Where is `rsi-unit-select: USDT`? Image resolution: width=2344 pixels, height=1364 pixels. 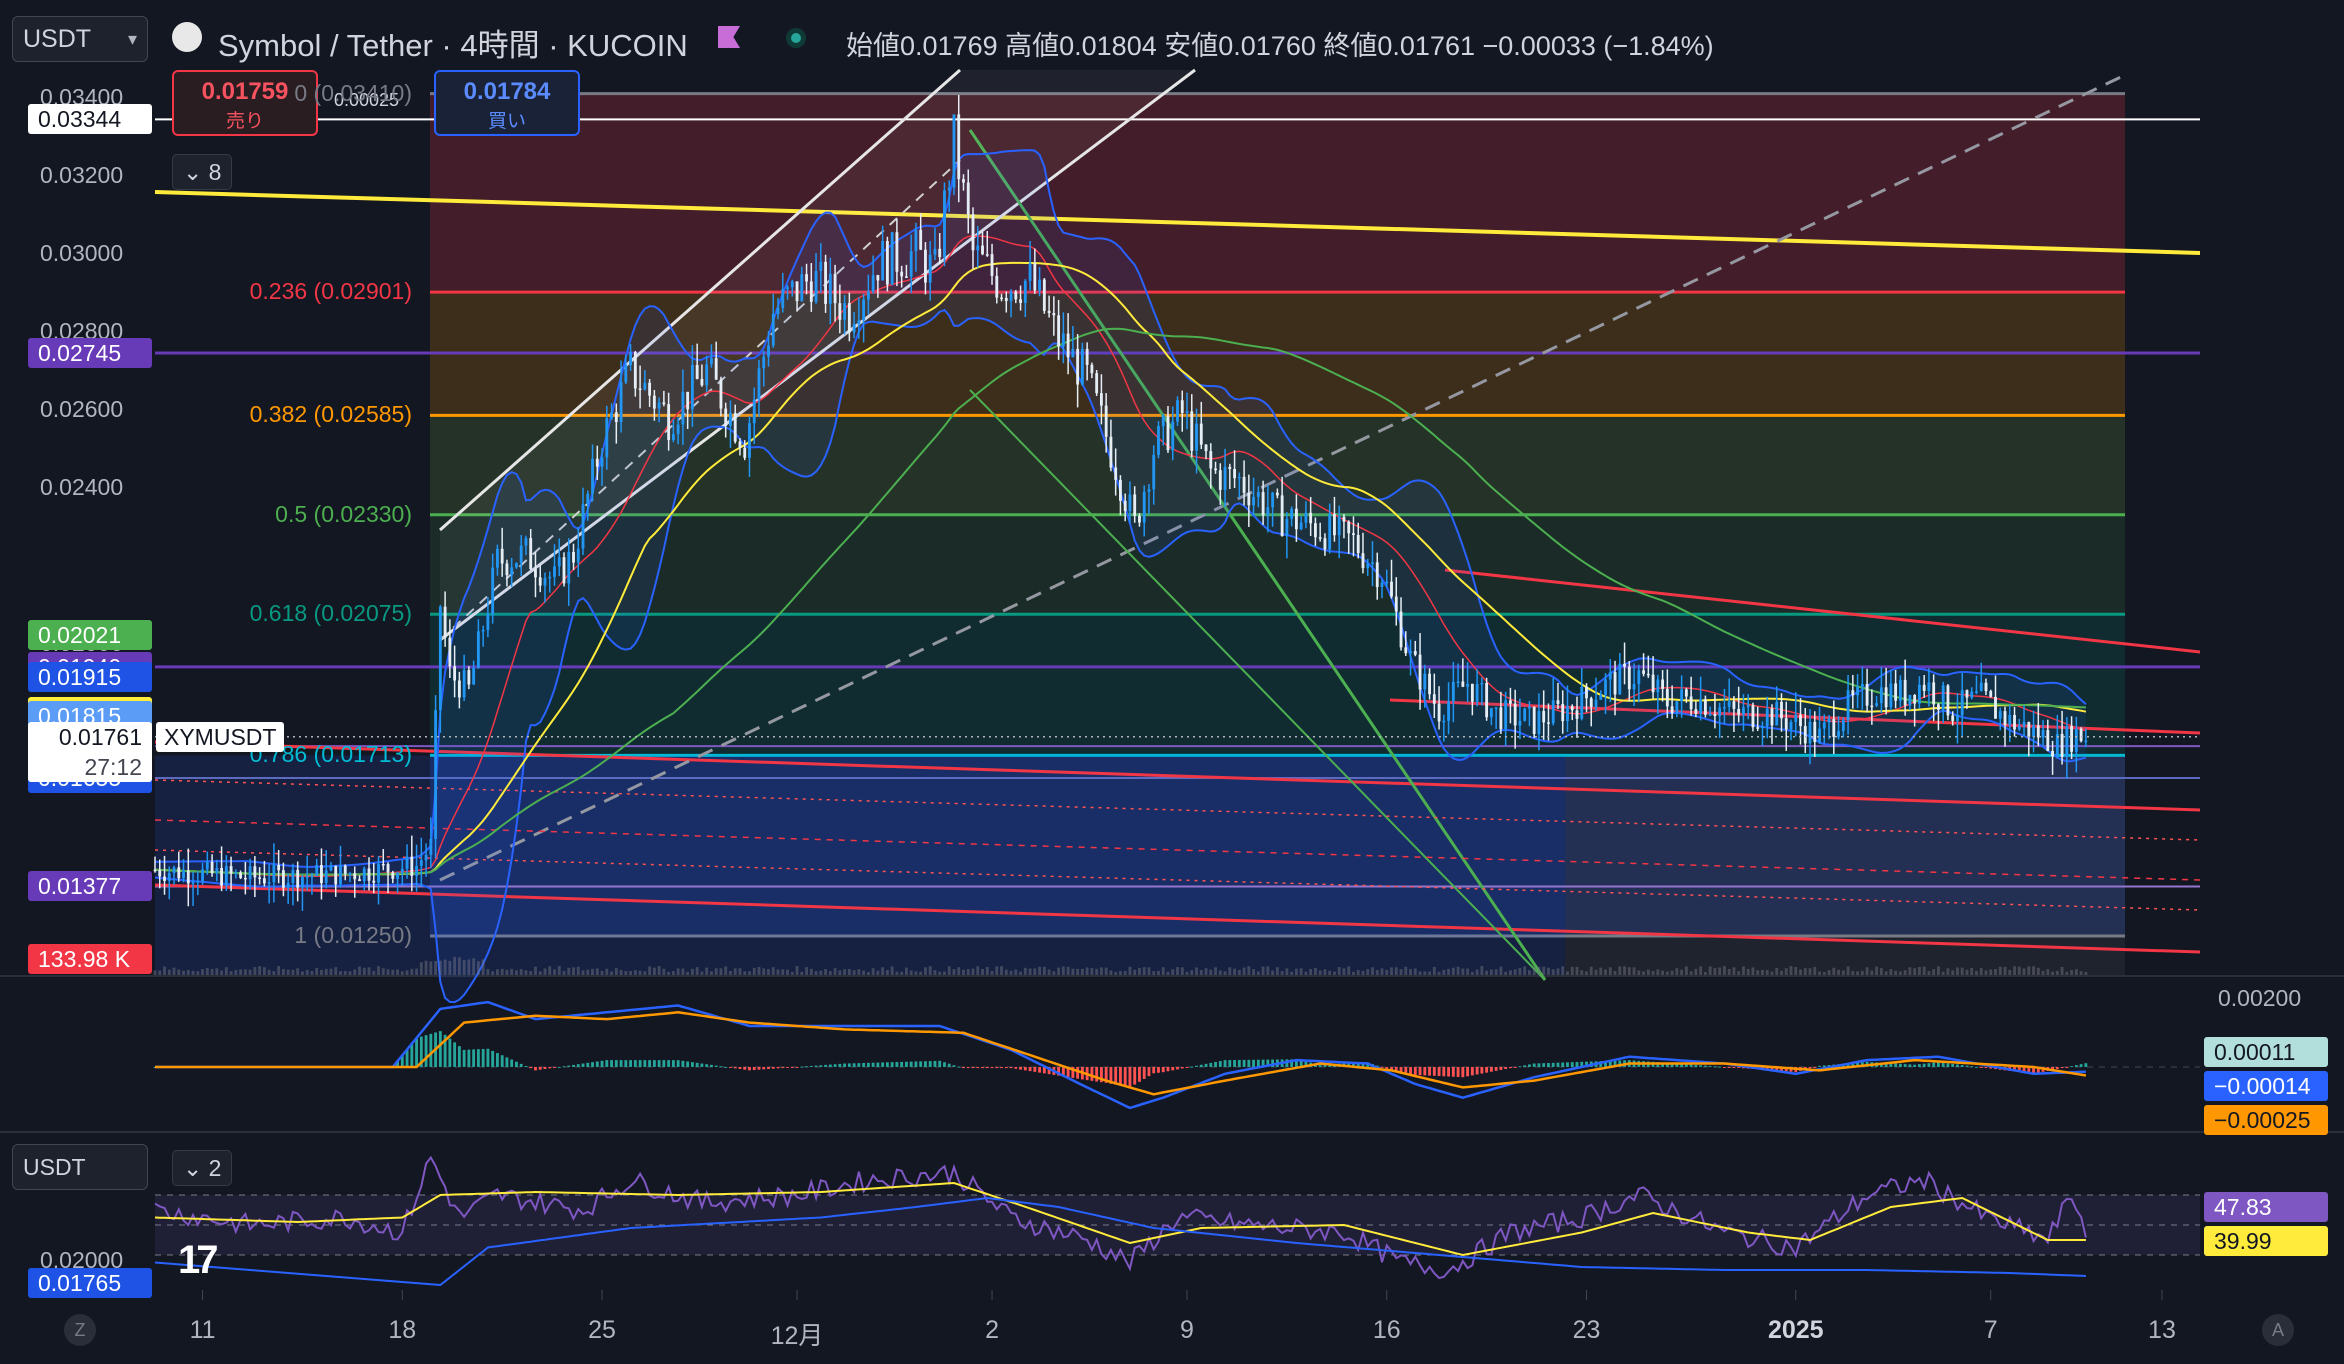 rsi-unit-select: USDT is located at coordinates (80, 1167).